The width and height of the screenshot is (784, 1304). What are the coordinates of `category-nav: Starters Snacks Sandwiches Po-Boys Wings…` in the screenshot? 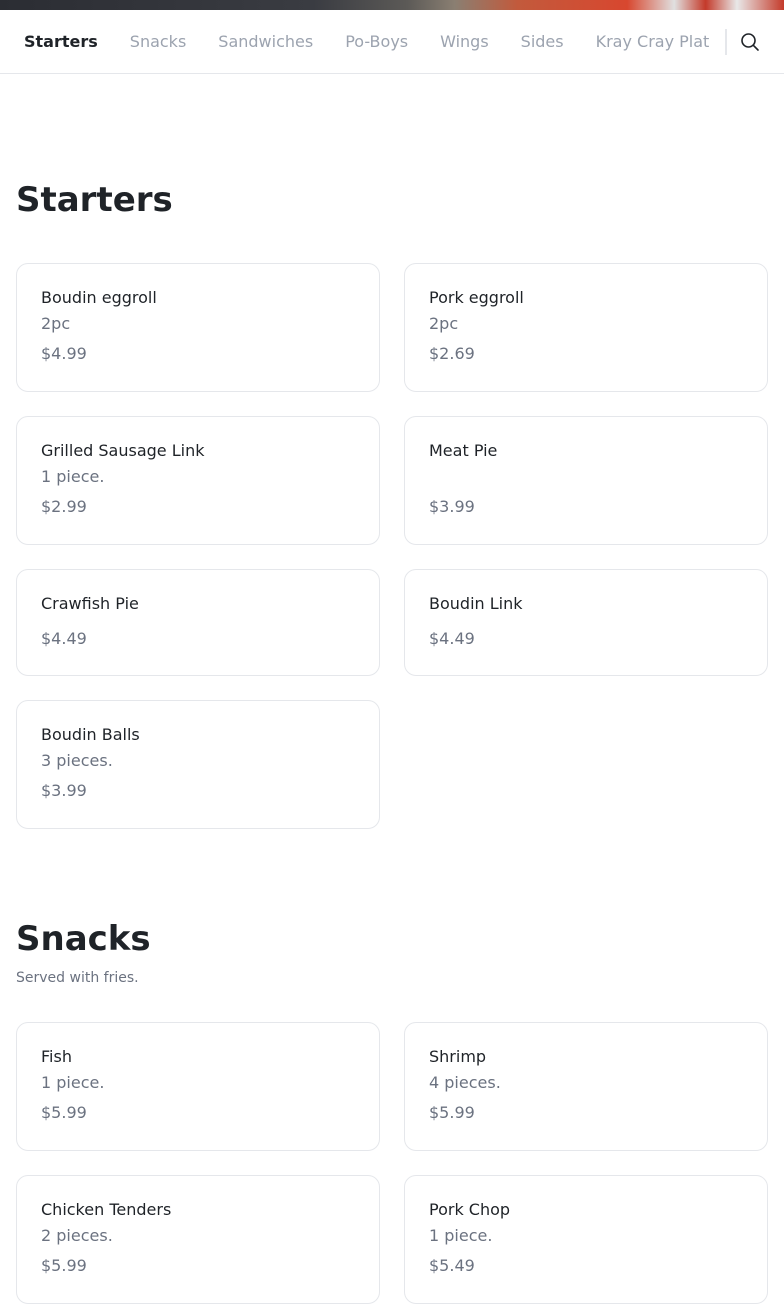 It's located at (392, 42).